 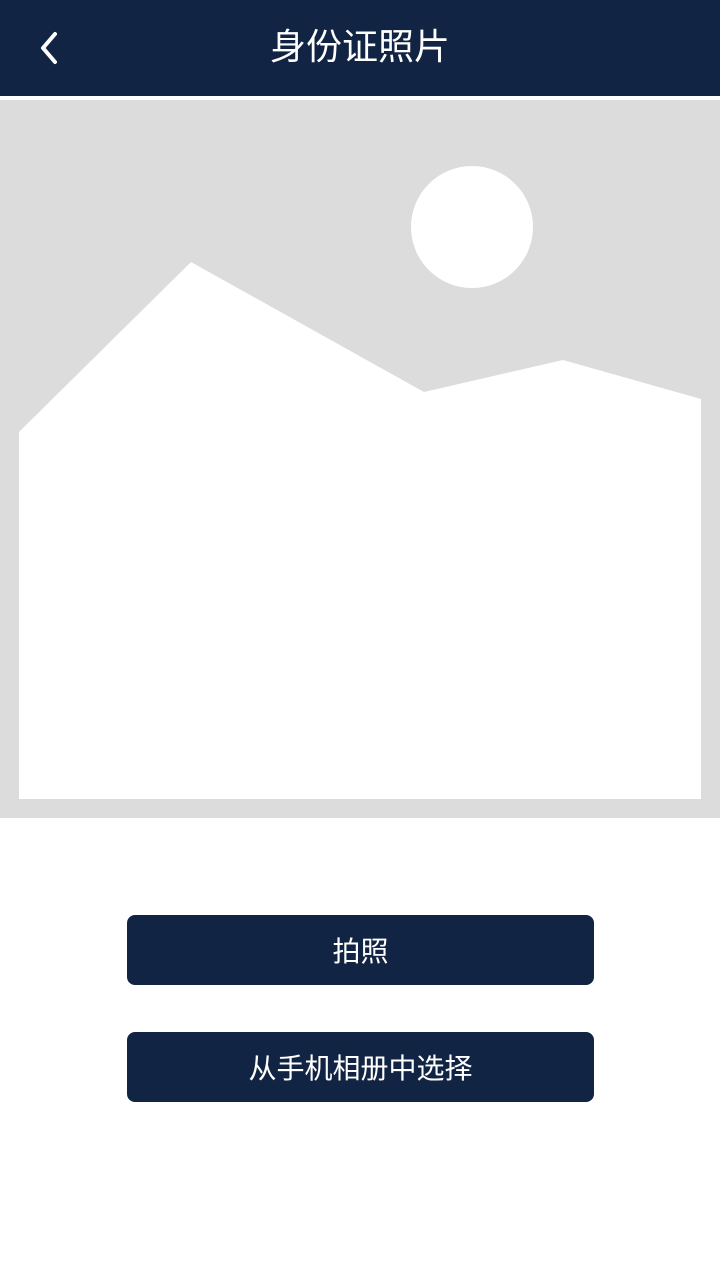 I want to click on page-title: 身份证照片, so click(x=359, y=47).